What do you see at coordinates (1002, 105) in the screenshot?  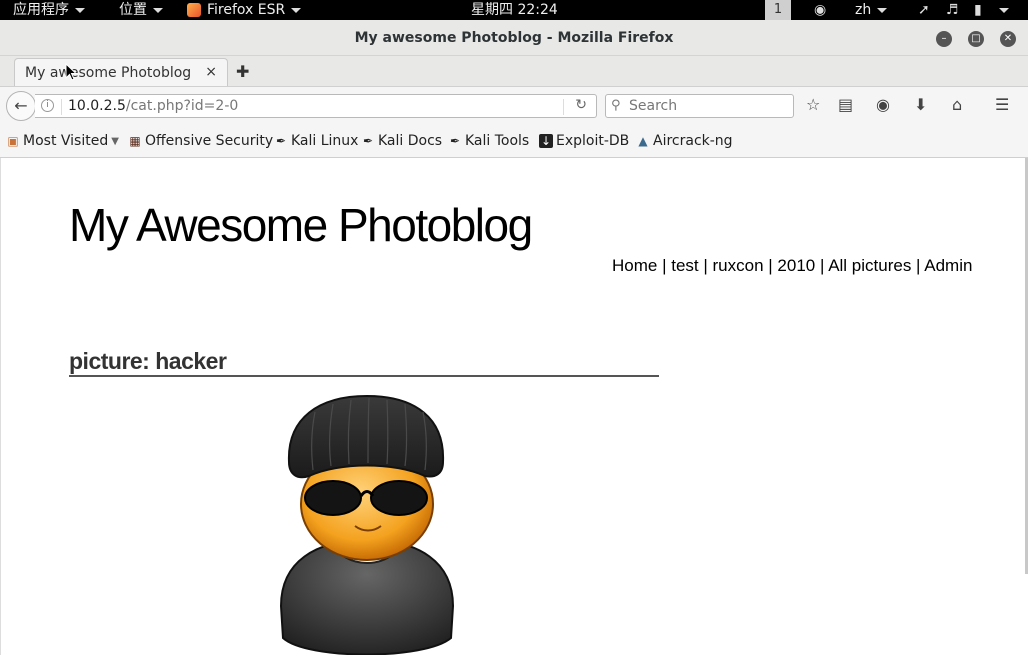 I see `menu-icon: ☰` at bounding box center [1002, 105].